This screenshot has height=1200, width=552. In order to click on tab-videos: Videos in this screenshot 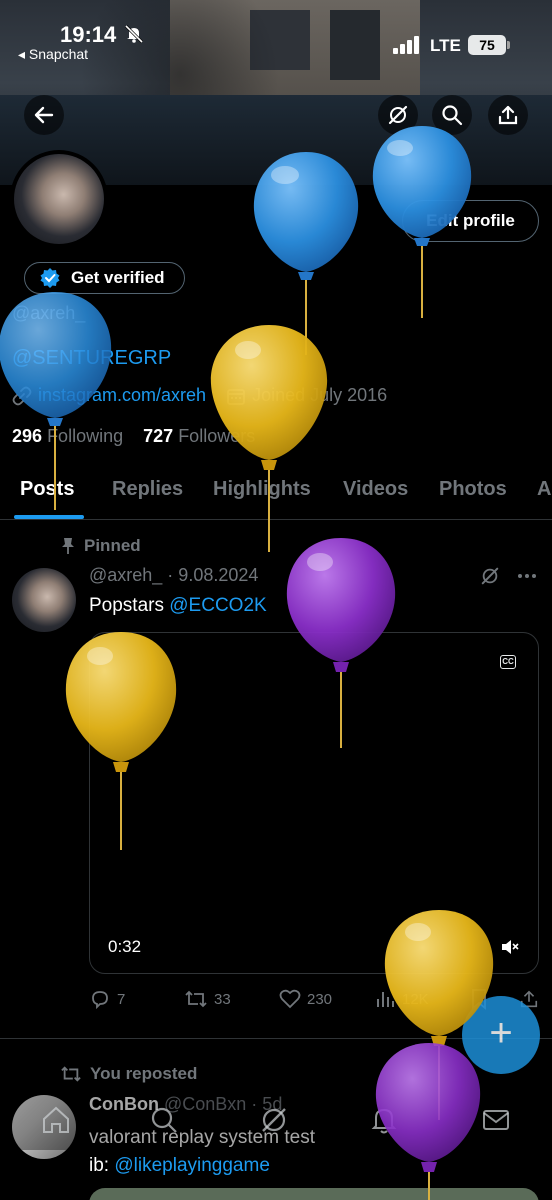, I will do `click(375, 489)`.